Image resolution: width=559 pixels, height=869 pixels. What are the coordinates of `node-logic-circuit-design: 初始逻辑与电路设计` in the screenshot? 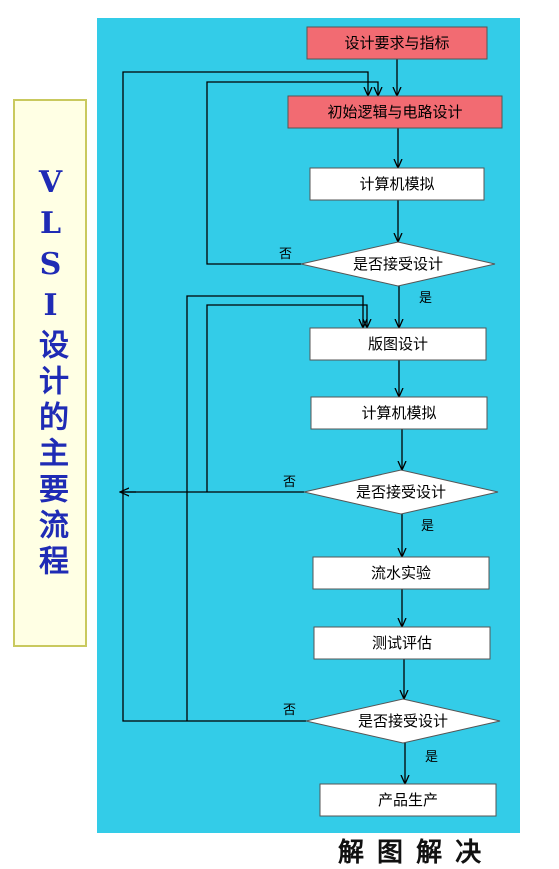 It's located at (395, 112).